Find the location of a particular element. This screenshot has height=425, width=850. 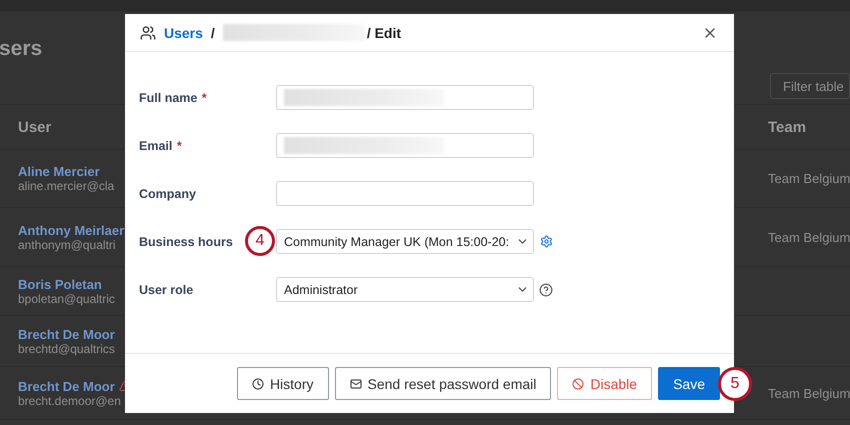

history-button: History is located at coordinates (282, 383).